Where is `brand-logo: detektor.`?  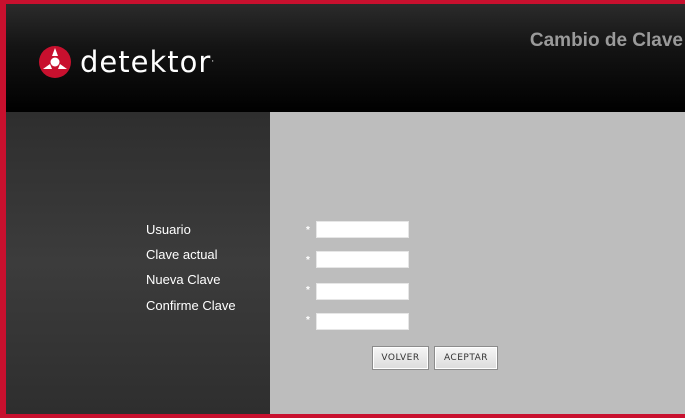
brand-logo: detektor. is located at coordinates (126, 62).